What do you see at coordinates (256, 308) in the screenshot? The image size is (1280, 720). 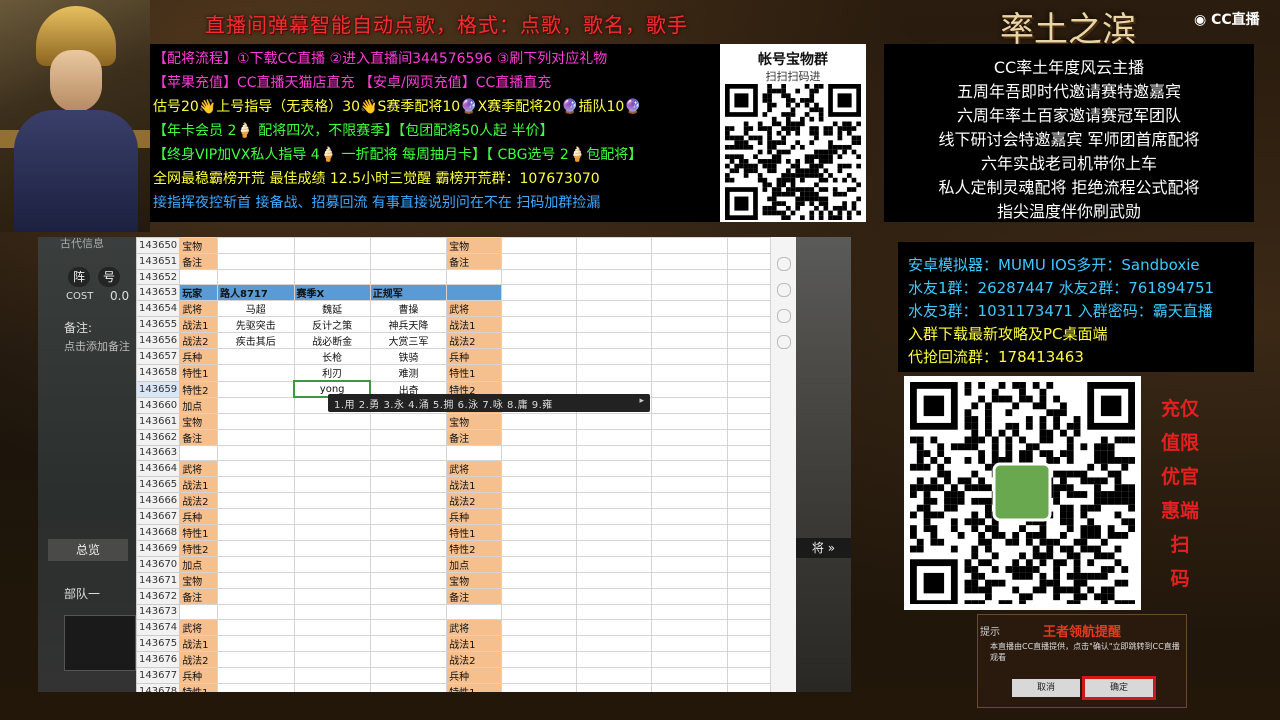 I see `sheet-cell: 马超` at bounding box center [256, 308].